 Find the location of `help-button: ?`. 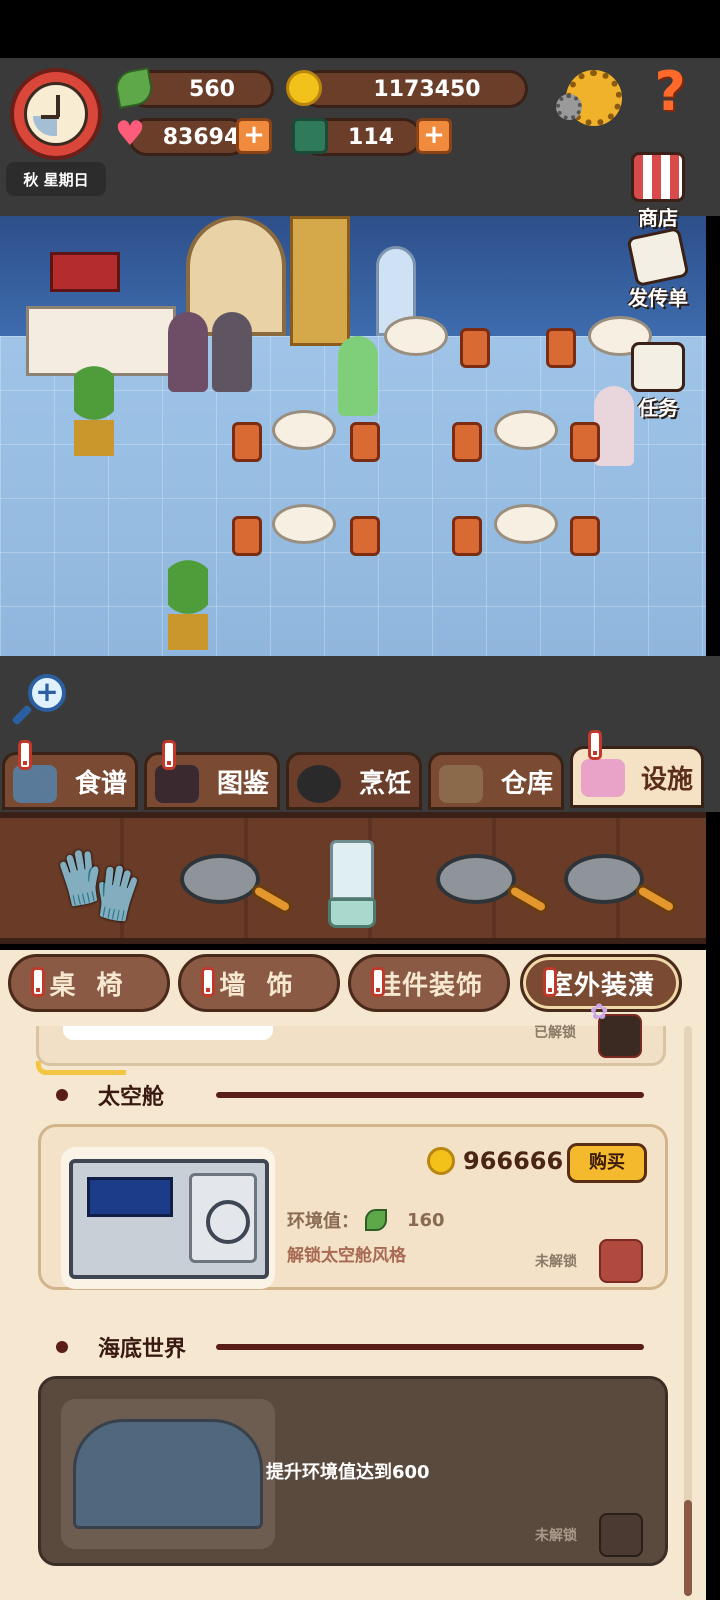

help-button: ? is located at coordinates (670, 92).